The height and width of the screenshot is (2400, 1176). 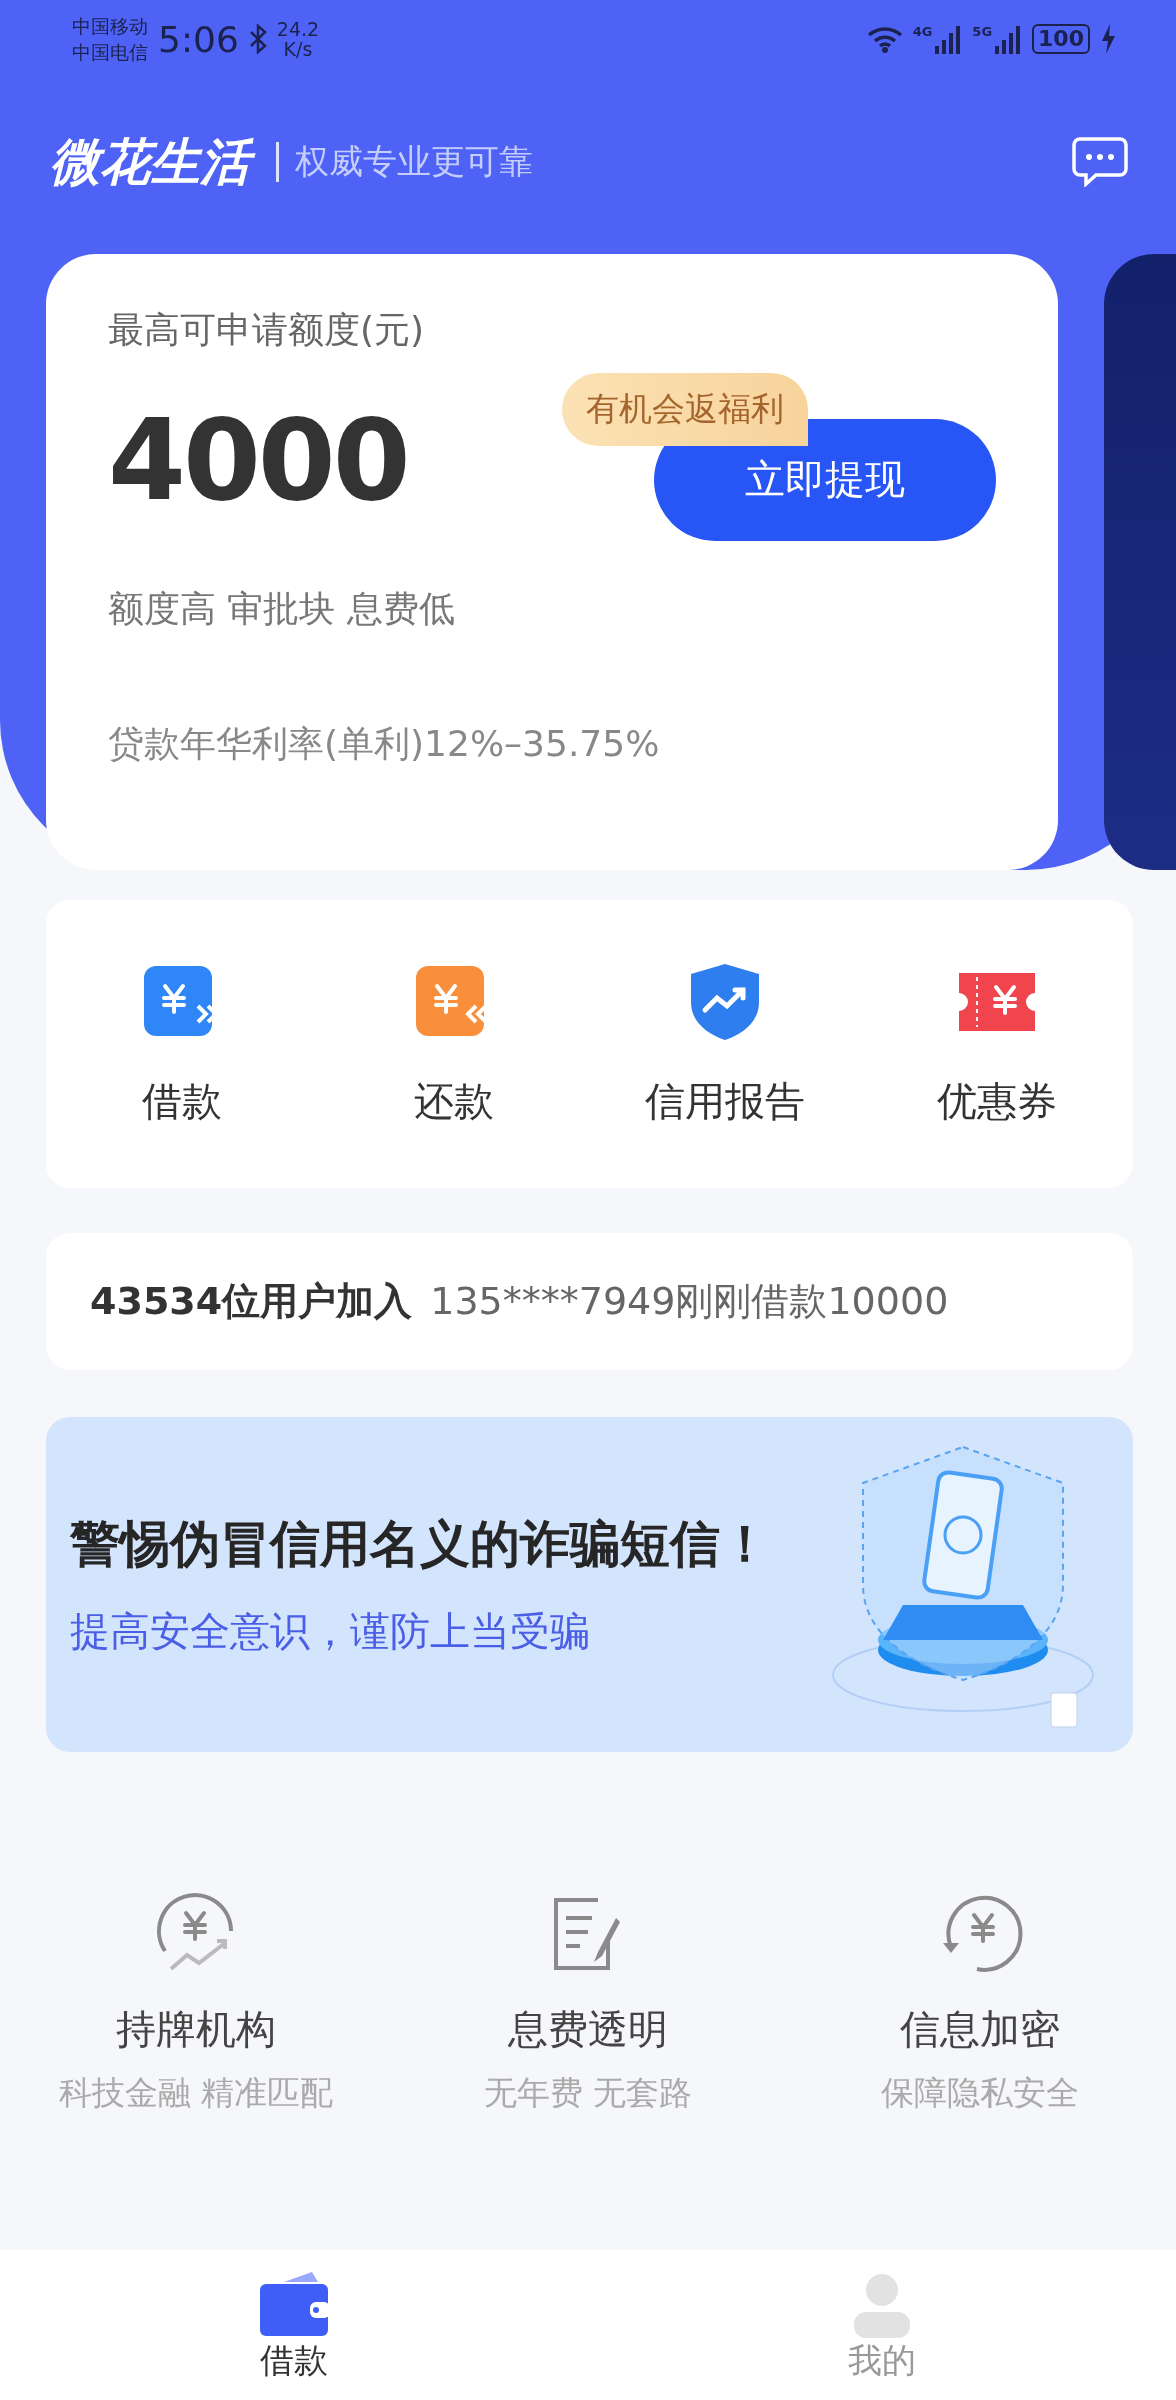 What do you see at coordinates (154, 162) in the screenshot?
I see `brand-logo: 微花生活` at bounding box center [154, 162].